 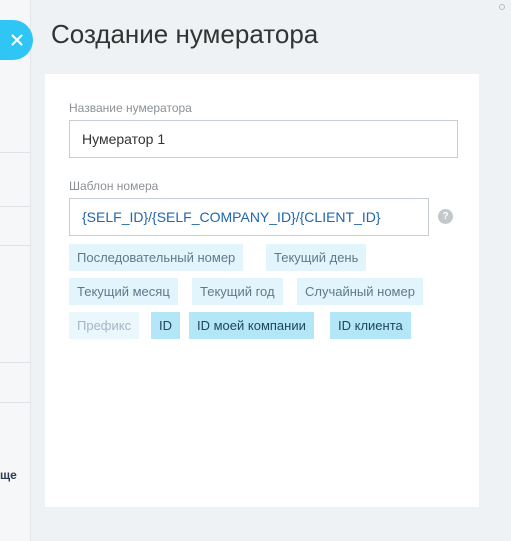 What do you see at coordinates (15, 270) in the screenshot?
I see `background-page: ще` at bounding box center [15, 270].